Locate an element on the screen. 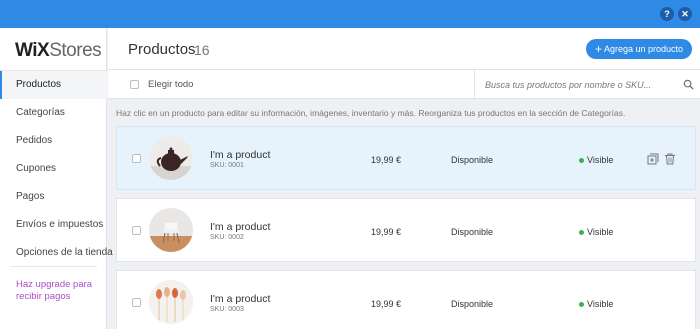 The width and height of the screenshot is (700, 329). select-all-checkbox is located at coordinates (134, 84).